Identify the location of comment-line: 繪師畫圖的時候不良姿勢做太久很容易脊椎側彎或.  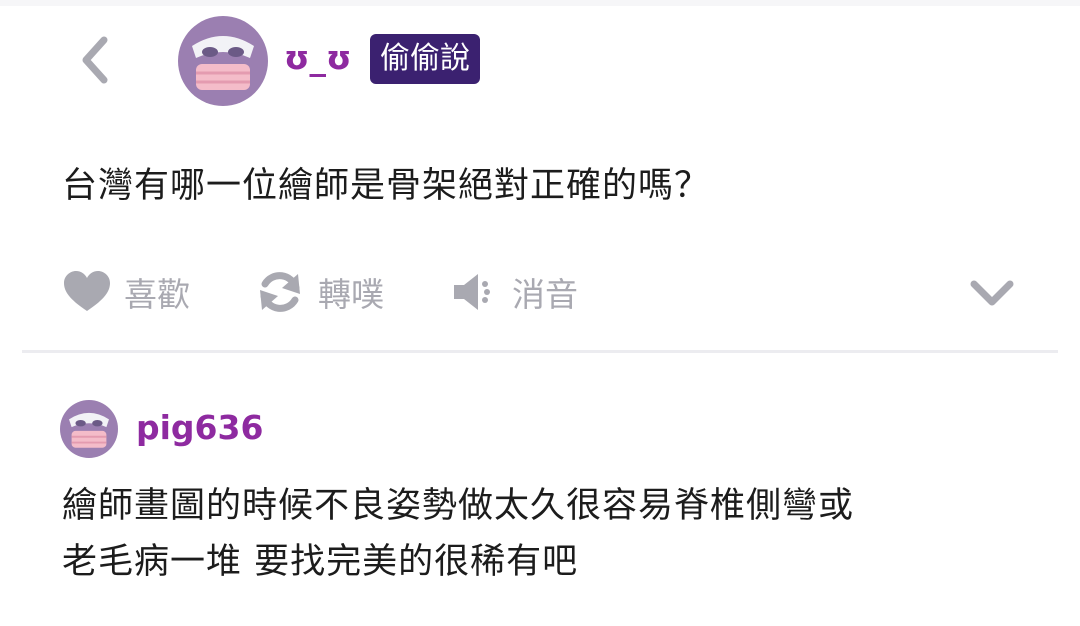
(458, 506).